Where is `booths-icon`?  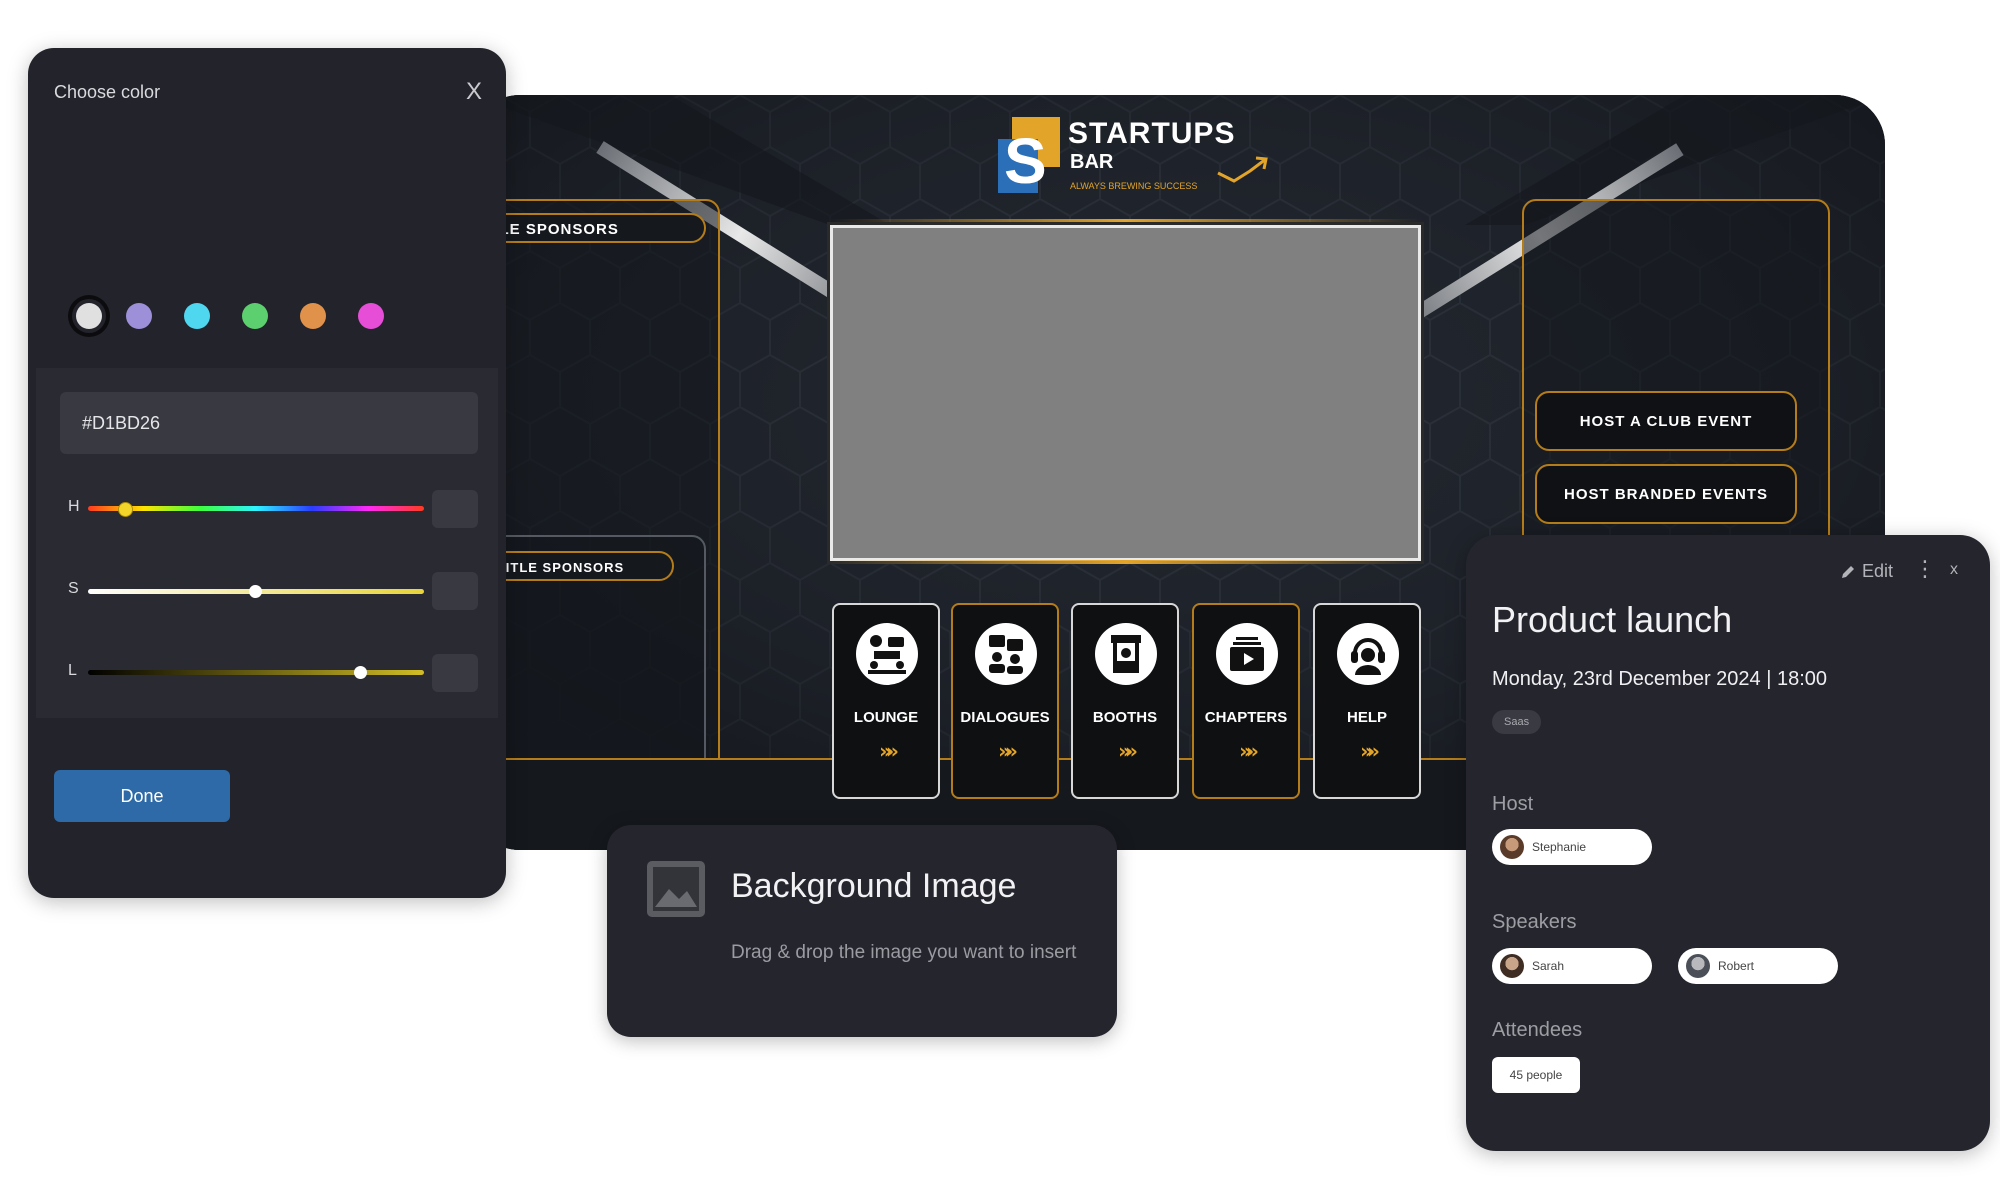 booths-icon is located at coordinates (1126, 654).